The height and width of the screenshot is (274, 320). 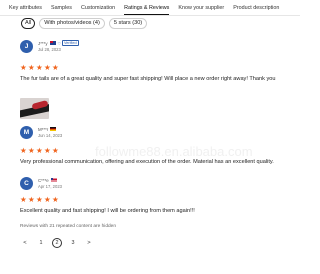 I want to click on review-photo, so click(x=34, y=108).